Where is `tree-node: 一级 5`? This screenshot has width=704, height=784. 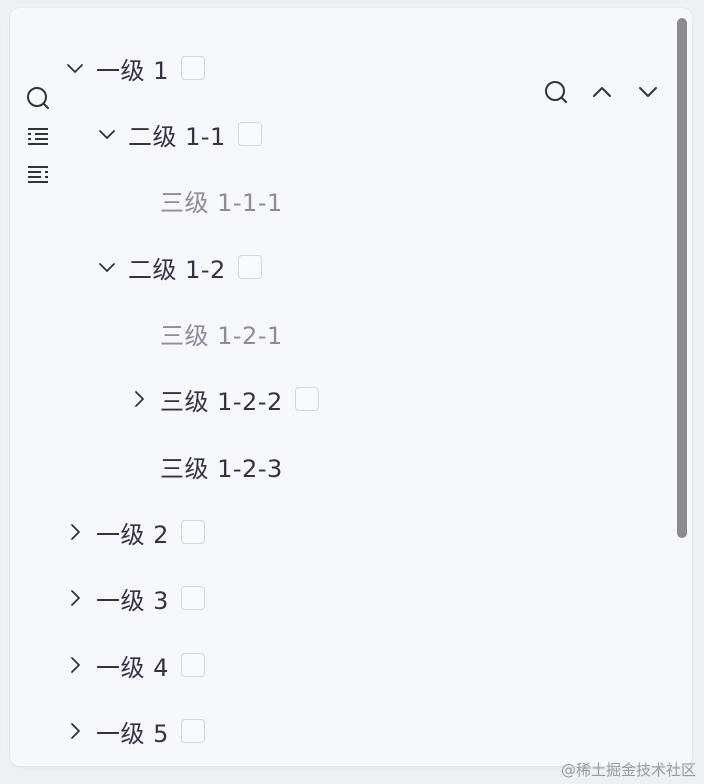 tree-node: 一级 5 is located at coordinates (134, 731).